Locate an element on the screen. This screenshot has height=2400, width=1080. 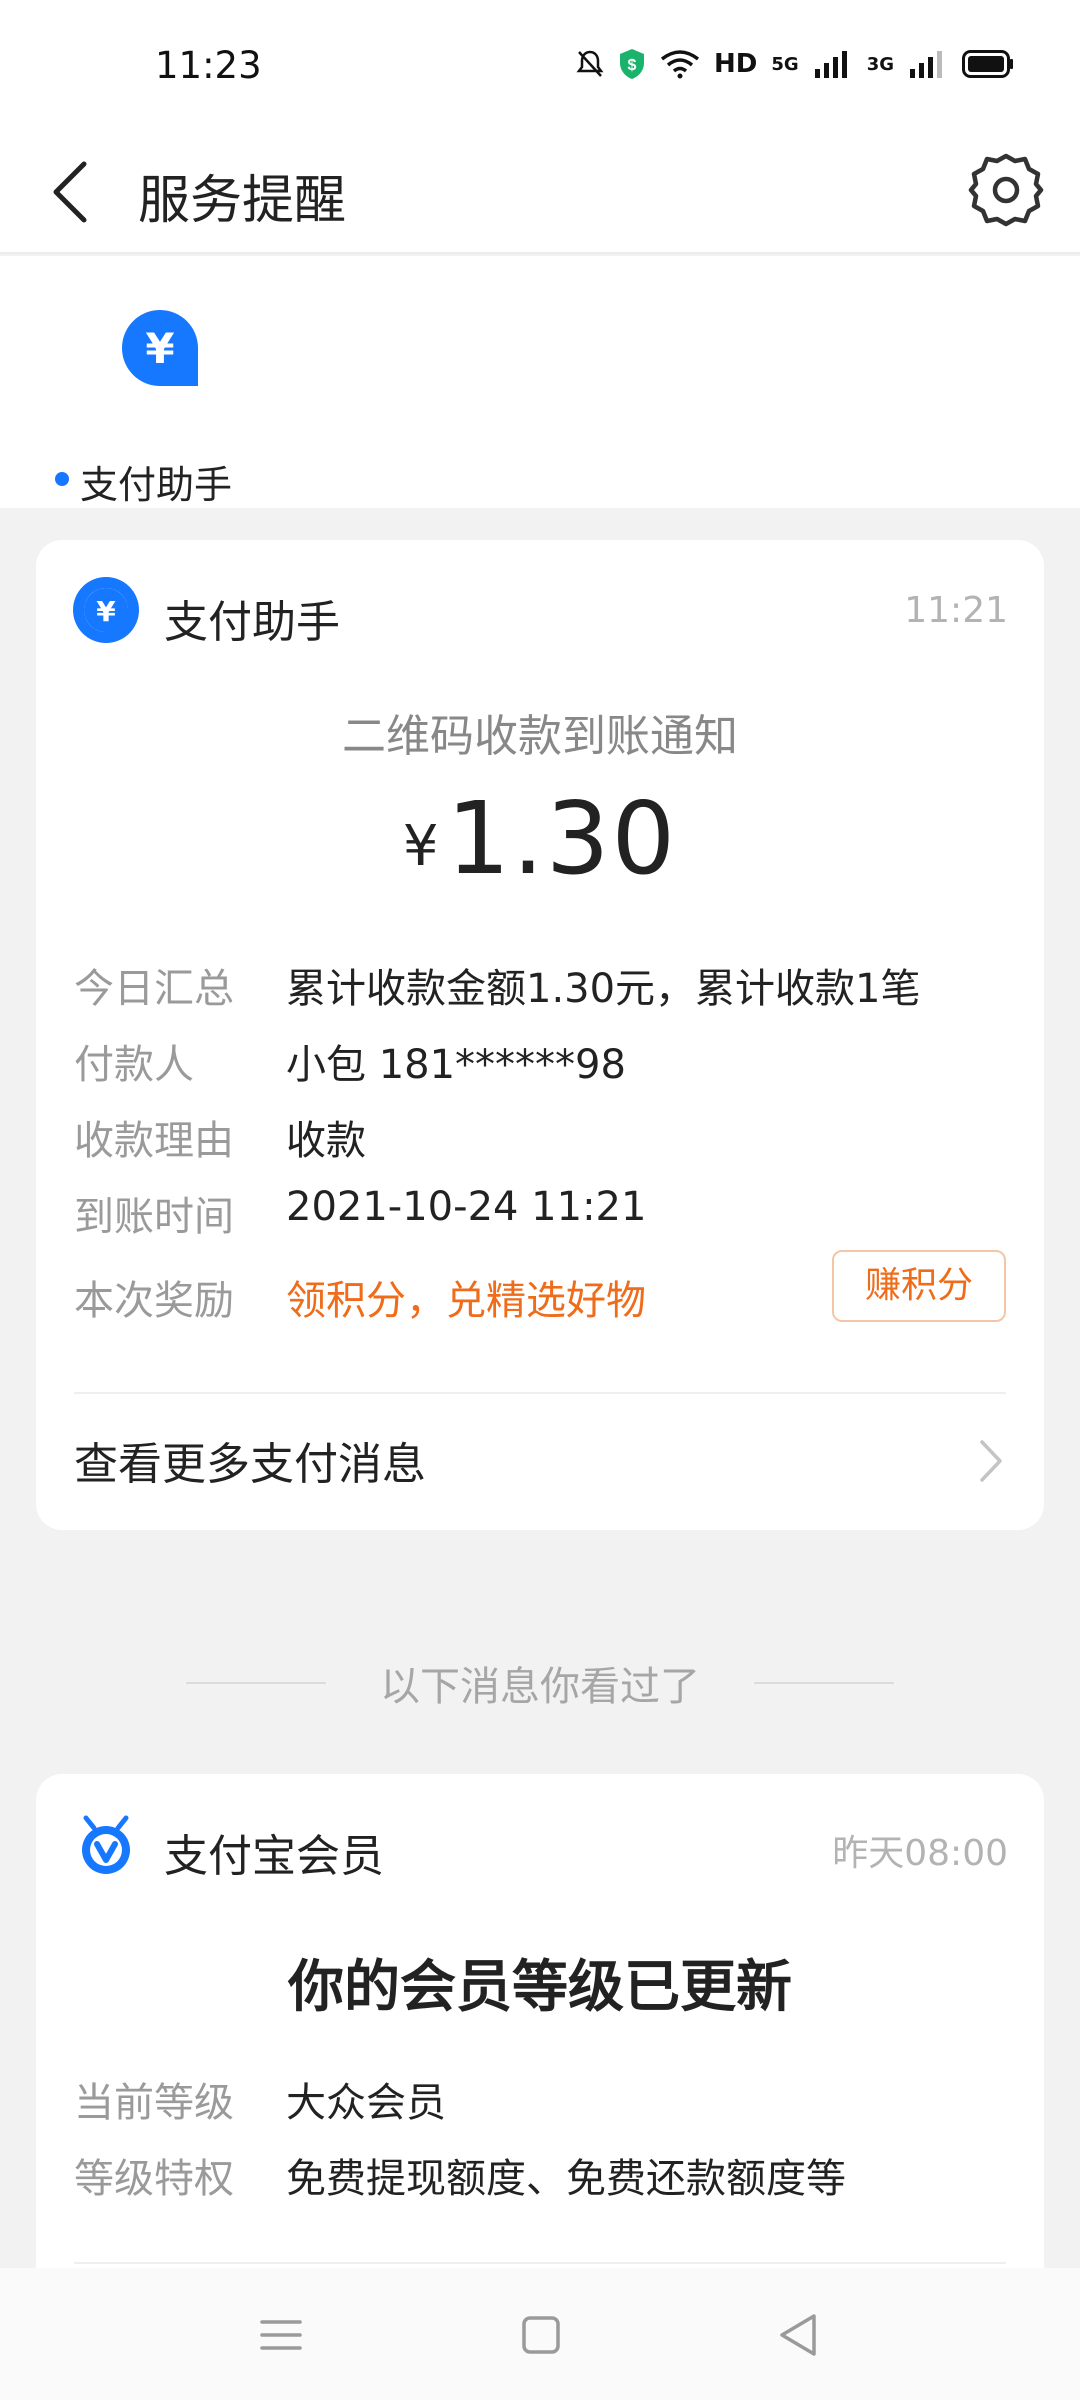
row-value: 大众会员 is located at coordinates (366, 2103).